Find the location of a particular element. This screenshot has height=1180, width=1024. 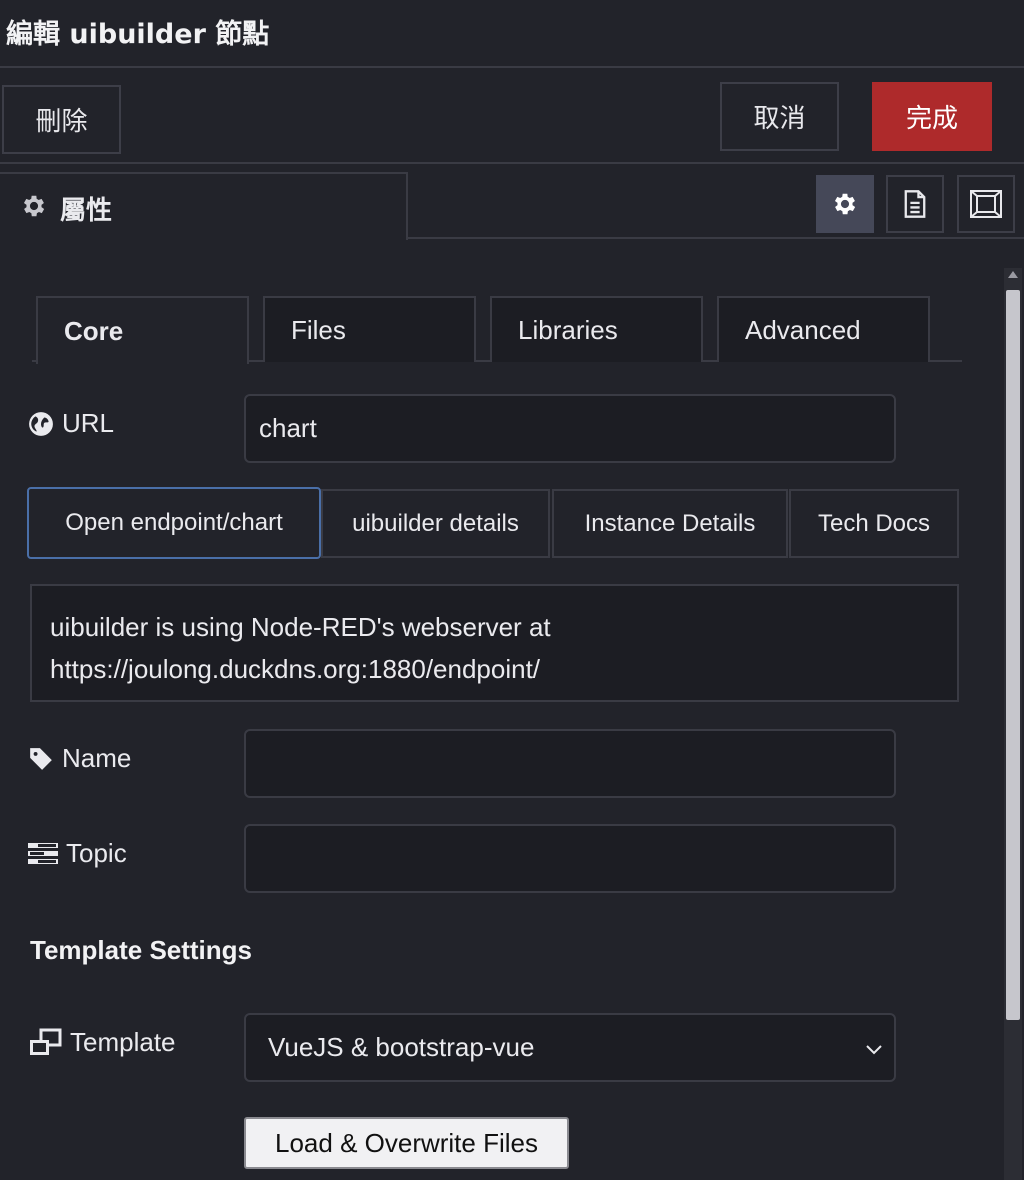

dialog-title: 編輯 uibuilder 節點 is located at coordinates (138, 34).